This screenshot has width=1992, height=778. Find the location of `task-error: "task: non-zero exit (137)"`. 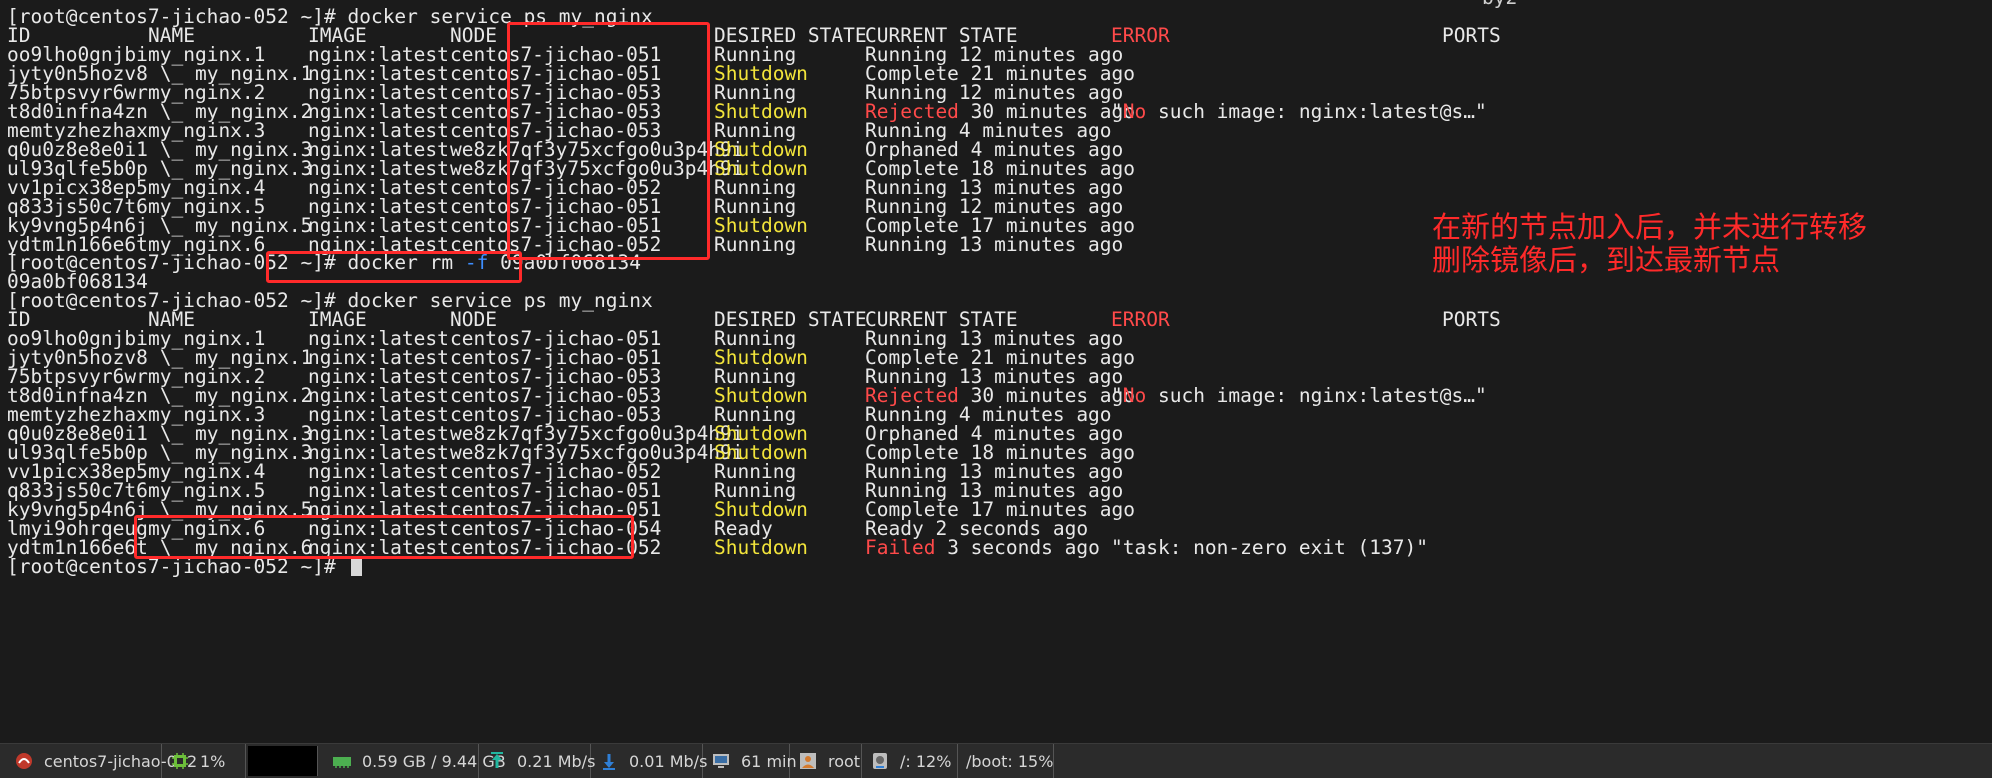

task-error: "task: non-zero exit (137)" is located at coordinates (1269, 548).